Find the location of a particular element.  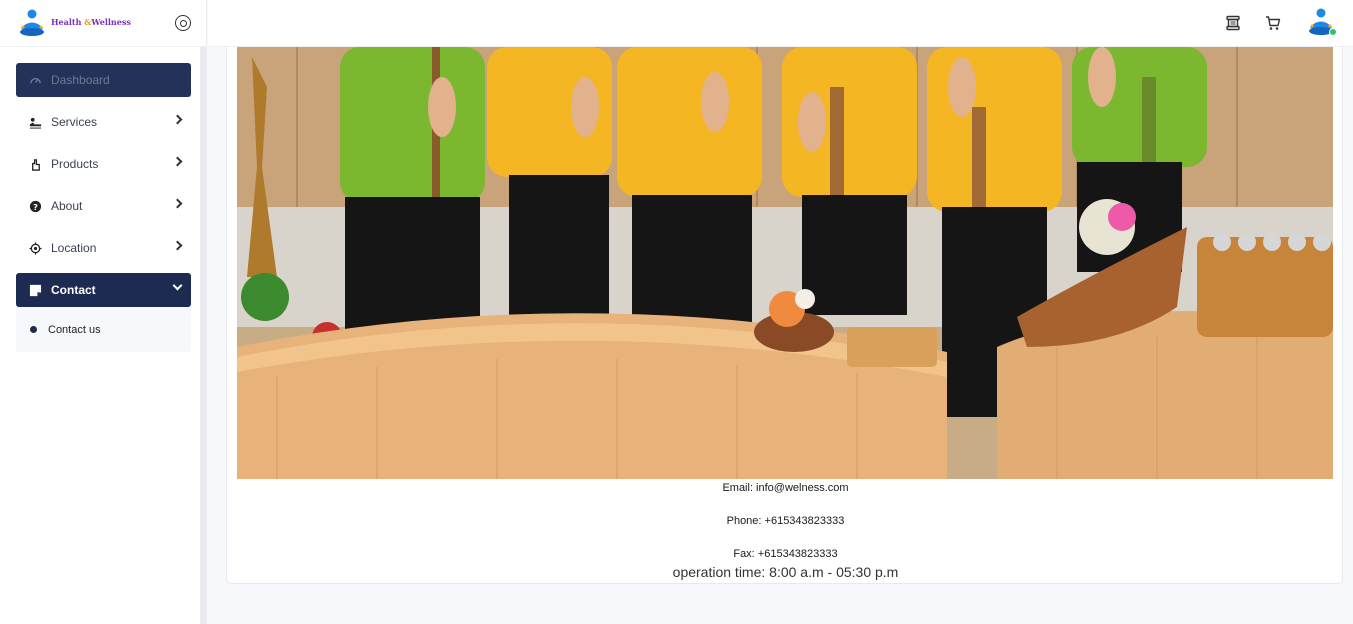

sidebar-item-label: Services is located at coordinates (74, 122).